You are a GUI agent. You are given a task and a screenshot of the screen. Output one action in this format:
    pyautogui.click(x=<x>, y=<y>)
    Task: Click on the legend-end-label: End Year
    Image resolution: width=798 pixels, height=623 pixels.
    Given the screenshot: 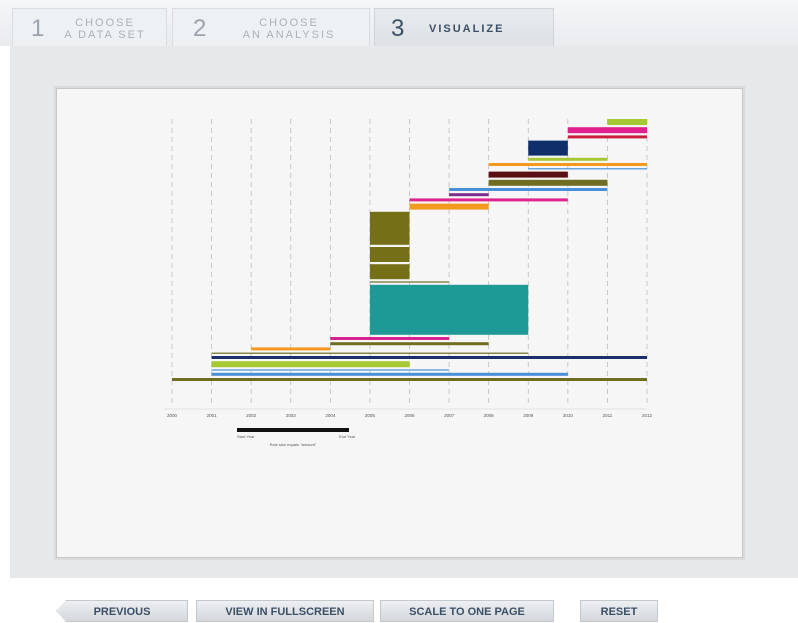 What is the action you would take?
    pyautogui.click(x=347, y=436)
    